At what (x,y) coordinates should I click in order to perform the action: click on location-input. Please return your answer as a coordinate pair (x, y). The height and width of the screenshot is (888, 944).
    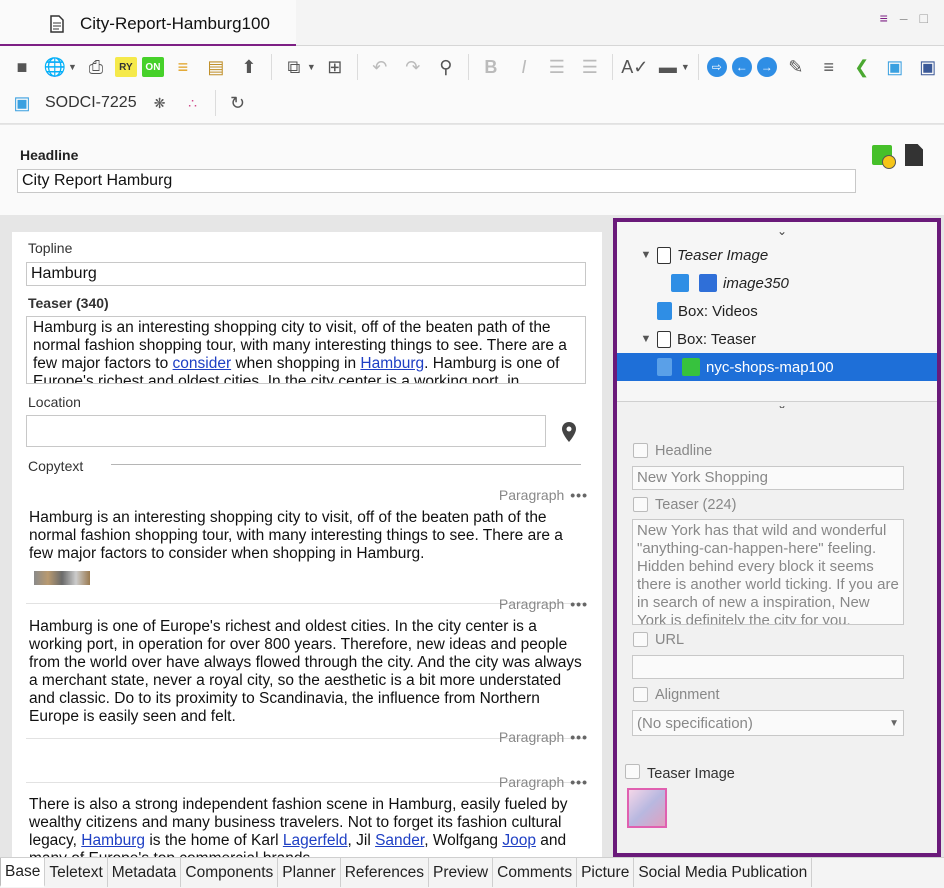
    Looking at the image, I should click on (286, 431).